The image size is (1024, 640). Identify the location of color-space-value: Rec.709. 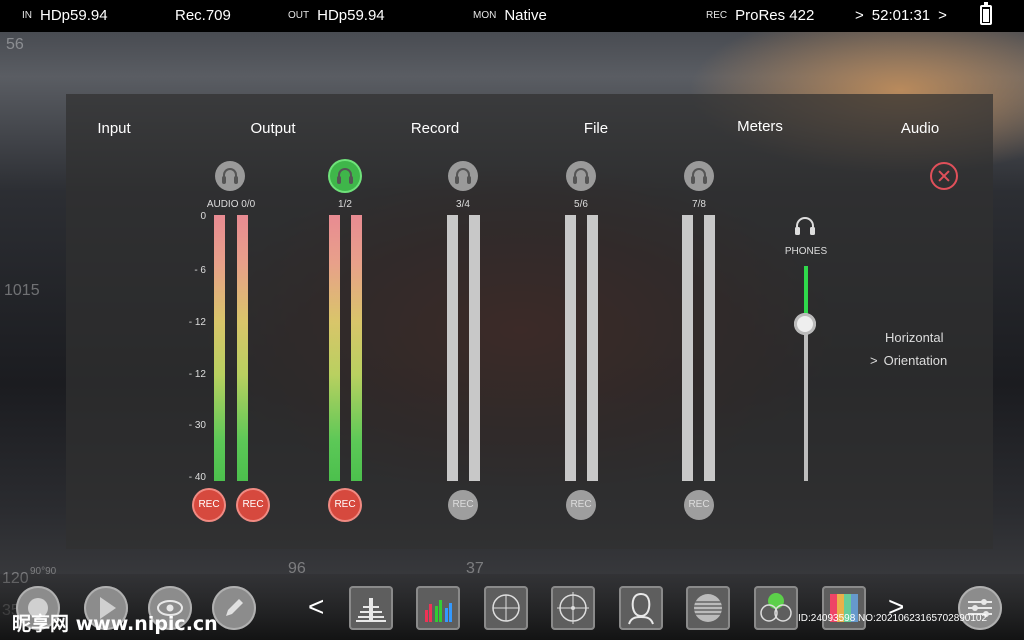
(203, 15).